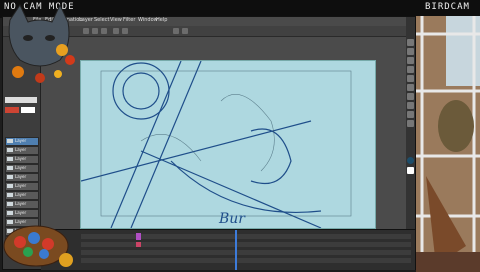  What do you see at coordinates (410, 105) in the screenshot?
I see `shape-icon` at bounding box center [410, 105].